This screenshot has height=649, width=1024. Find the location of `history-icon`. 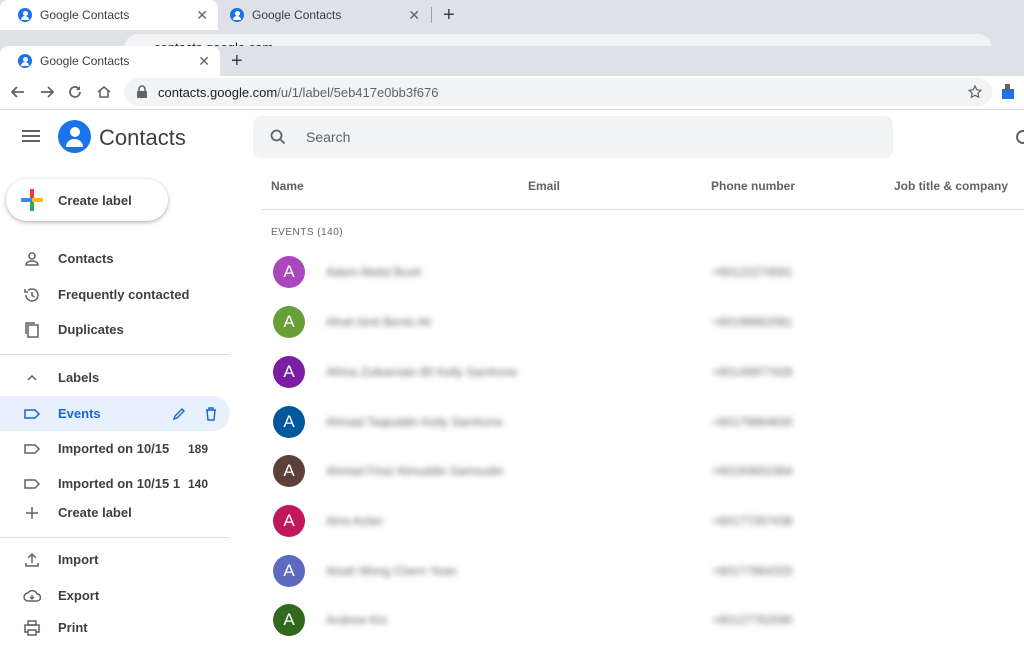

history-icon is located at coordinates (31, 295).